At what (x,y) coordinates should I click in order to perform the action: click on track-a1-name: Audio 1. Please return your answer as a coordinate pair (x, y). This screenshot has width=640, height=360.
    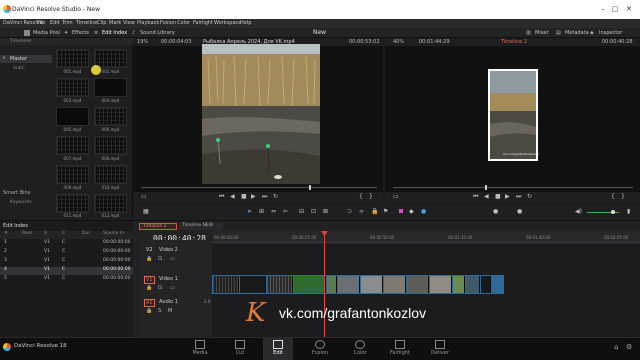
    Looking at the image, I should click on (168, 302).